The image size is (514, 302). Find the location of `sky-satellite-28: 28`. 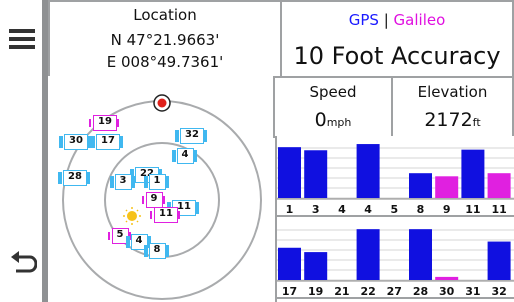

sky-satellite-28: 28 is located at coordinates (74, 178).